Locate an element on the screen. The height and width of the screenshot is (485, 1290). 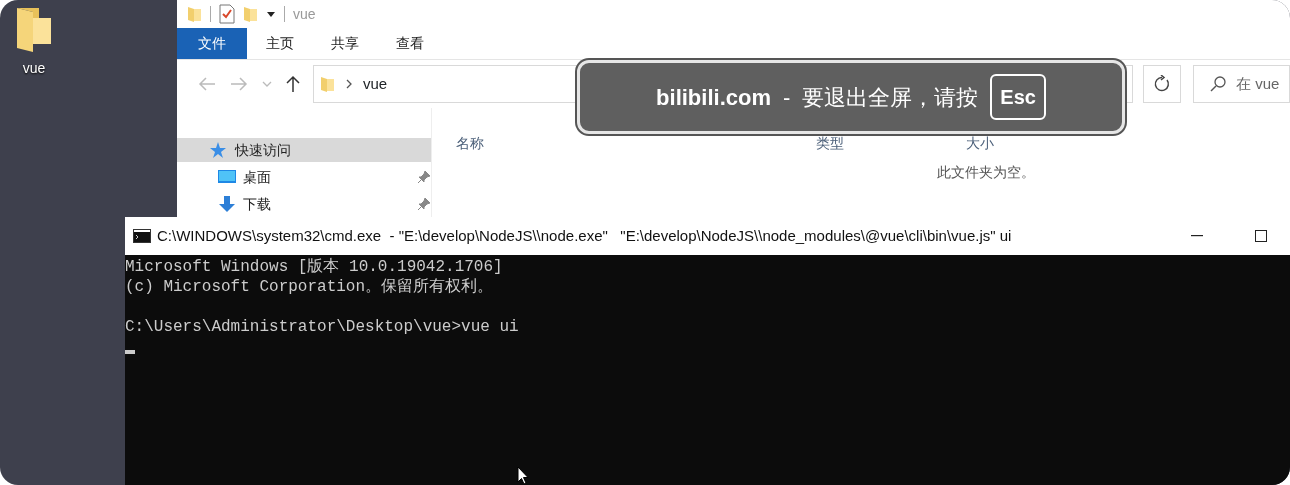
column-header: 名称 is located at coordinates (470, 143).